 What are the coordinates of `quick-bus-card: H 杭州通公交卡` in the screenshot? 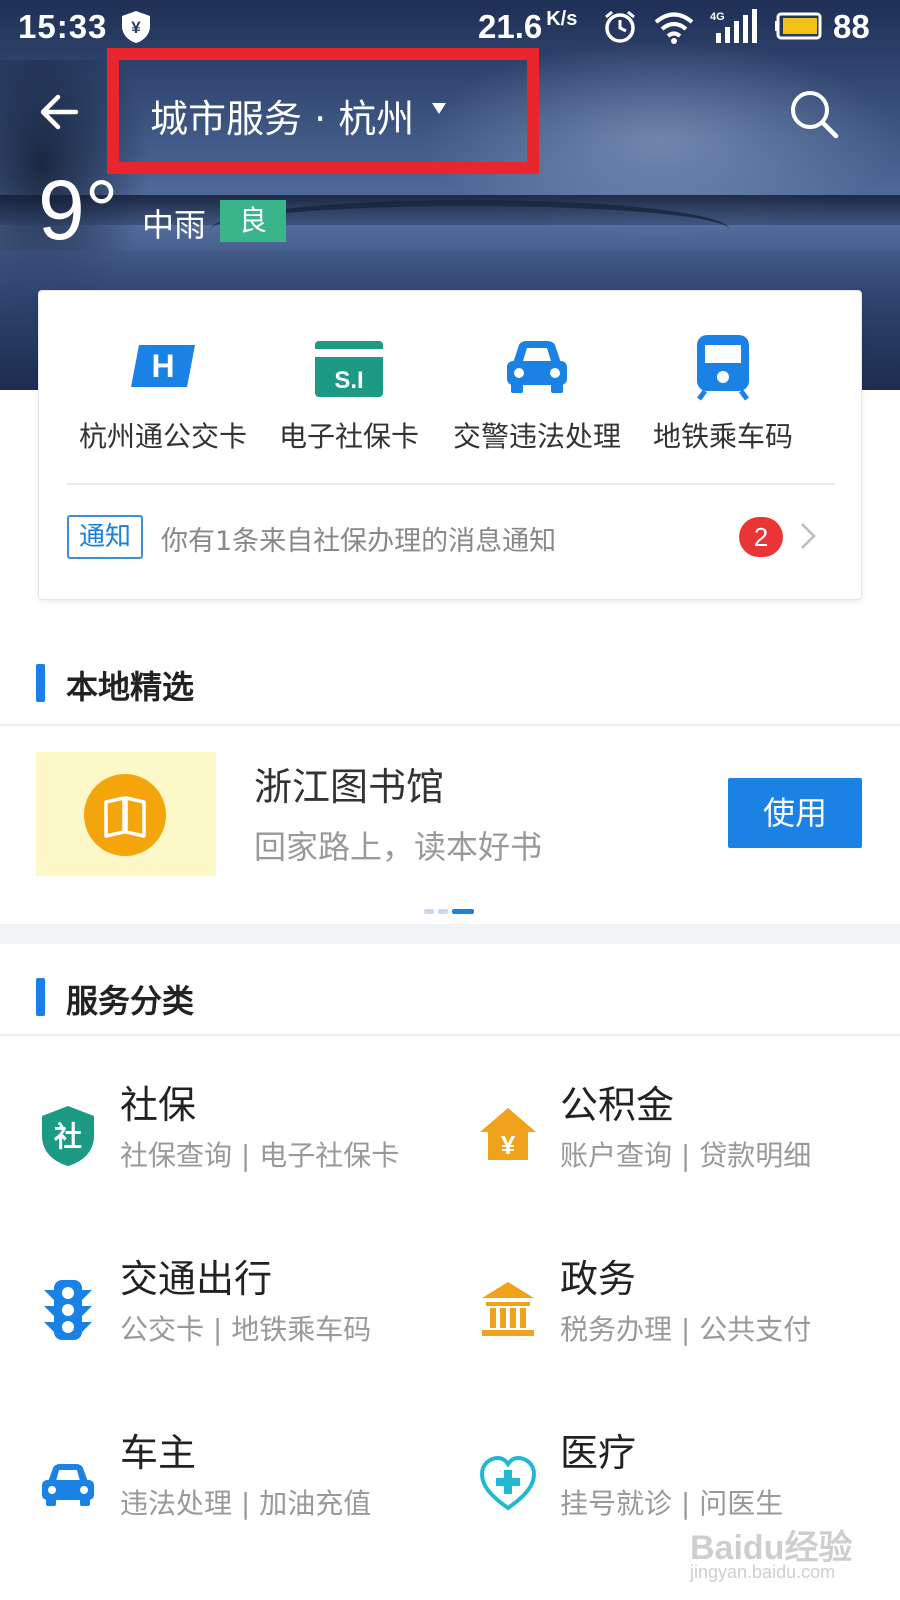 It's located at (163, 393).